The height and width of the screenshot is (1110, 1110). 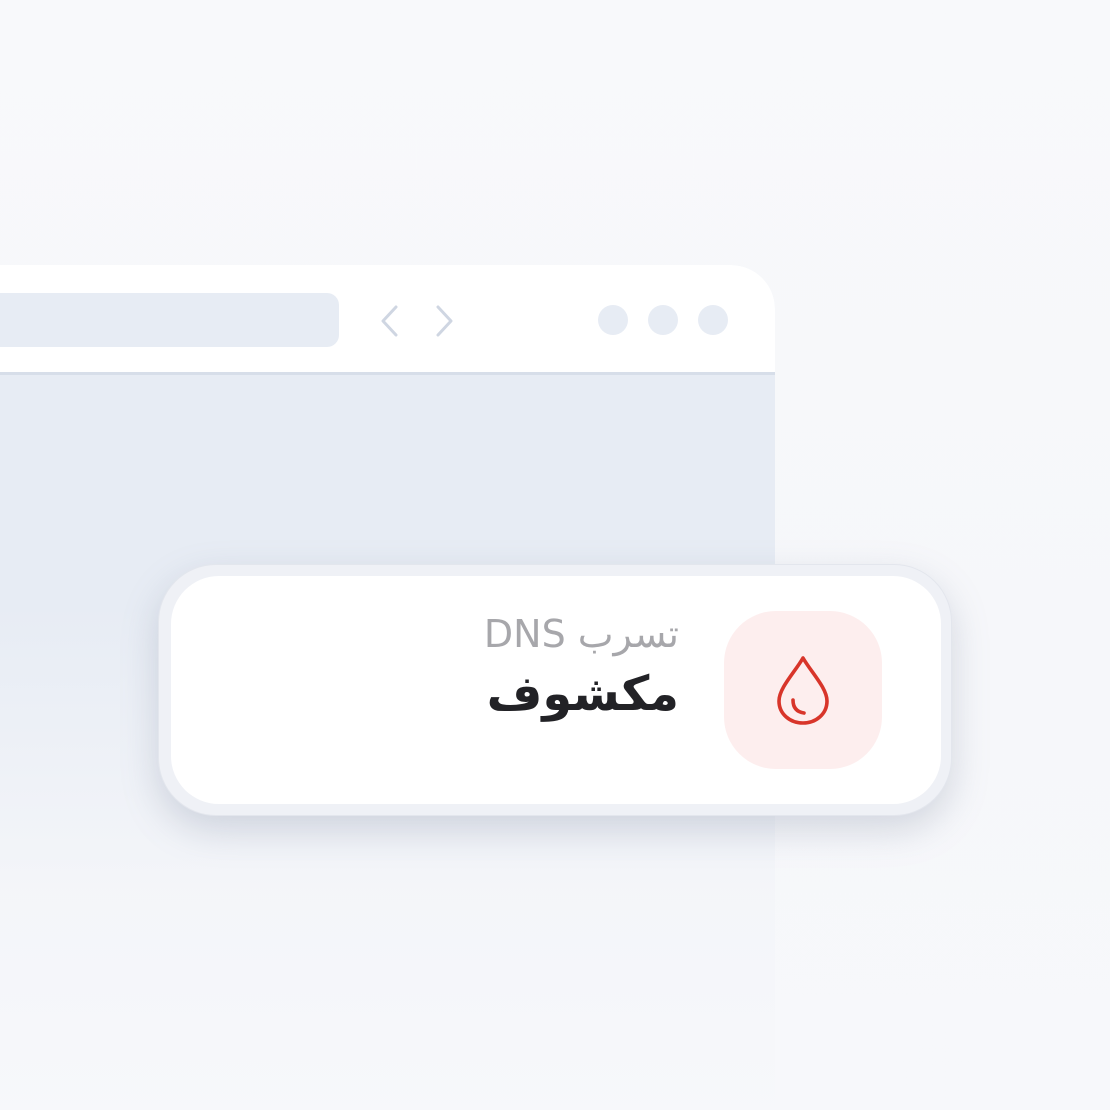 I want to click on status-card-inner: تسرب DNS مكشوف, so click(x=556, y=690).